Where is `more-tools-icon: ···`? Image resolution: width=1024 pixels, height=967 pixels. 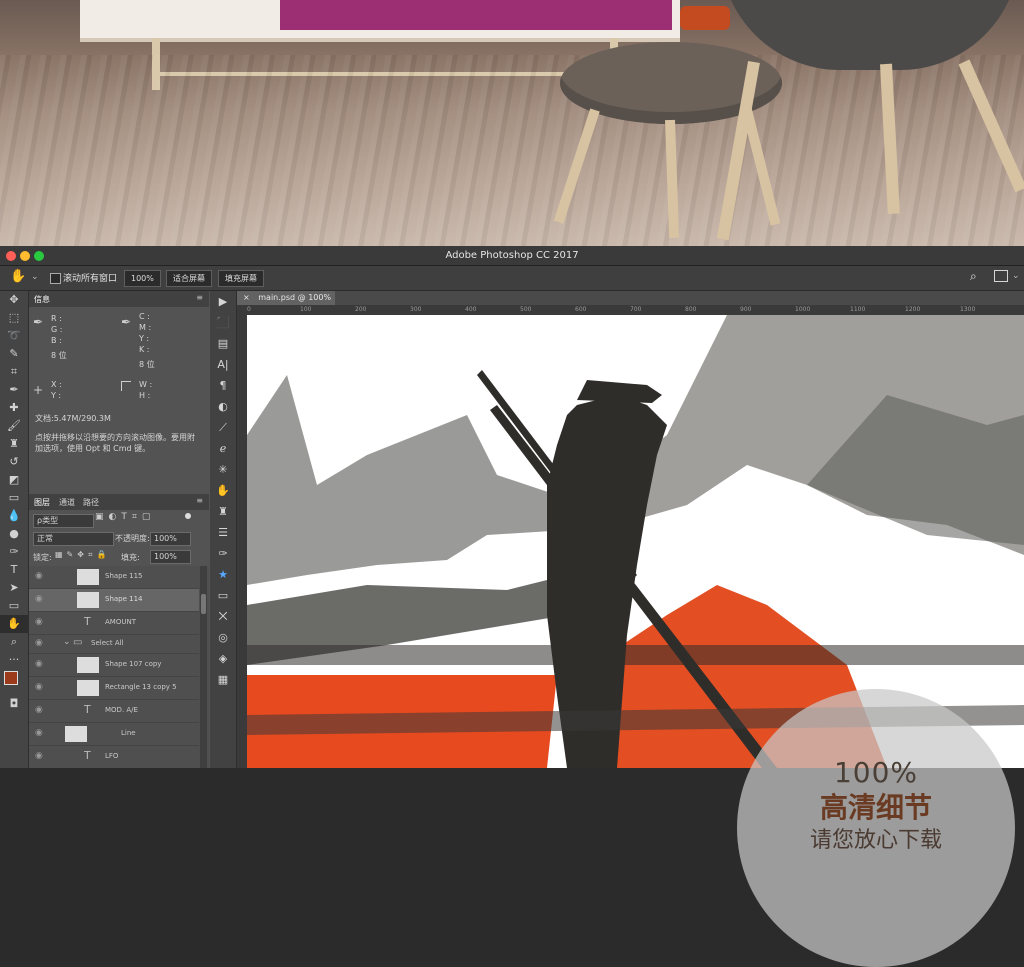
more-tools-icon: ··· is located at coordinates (14, 660).